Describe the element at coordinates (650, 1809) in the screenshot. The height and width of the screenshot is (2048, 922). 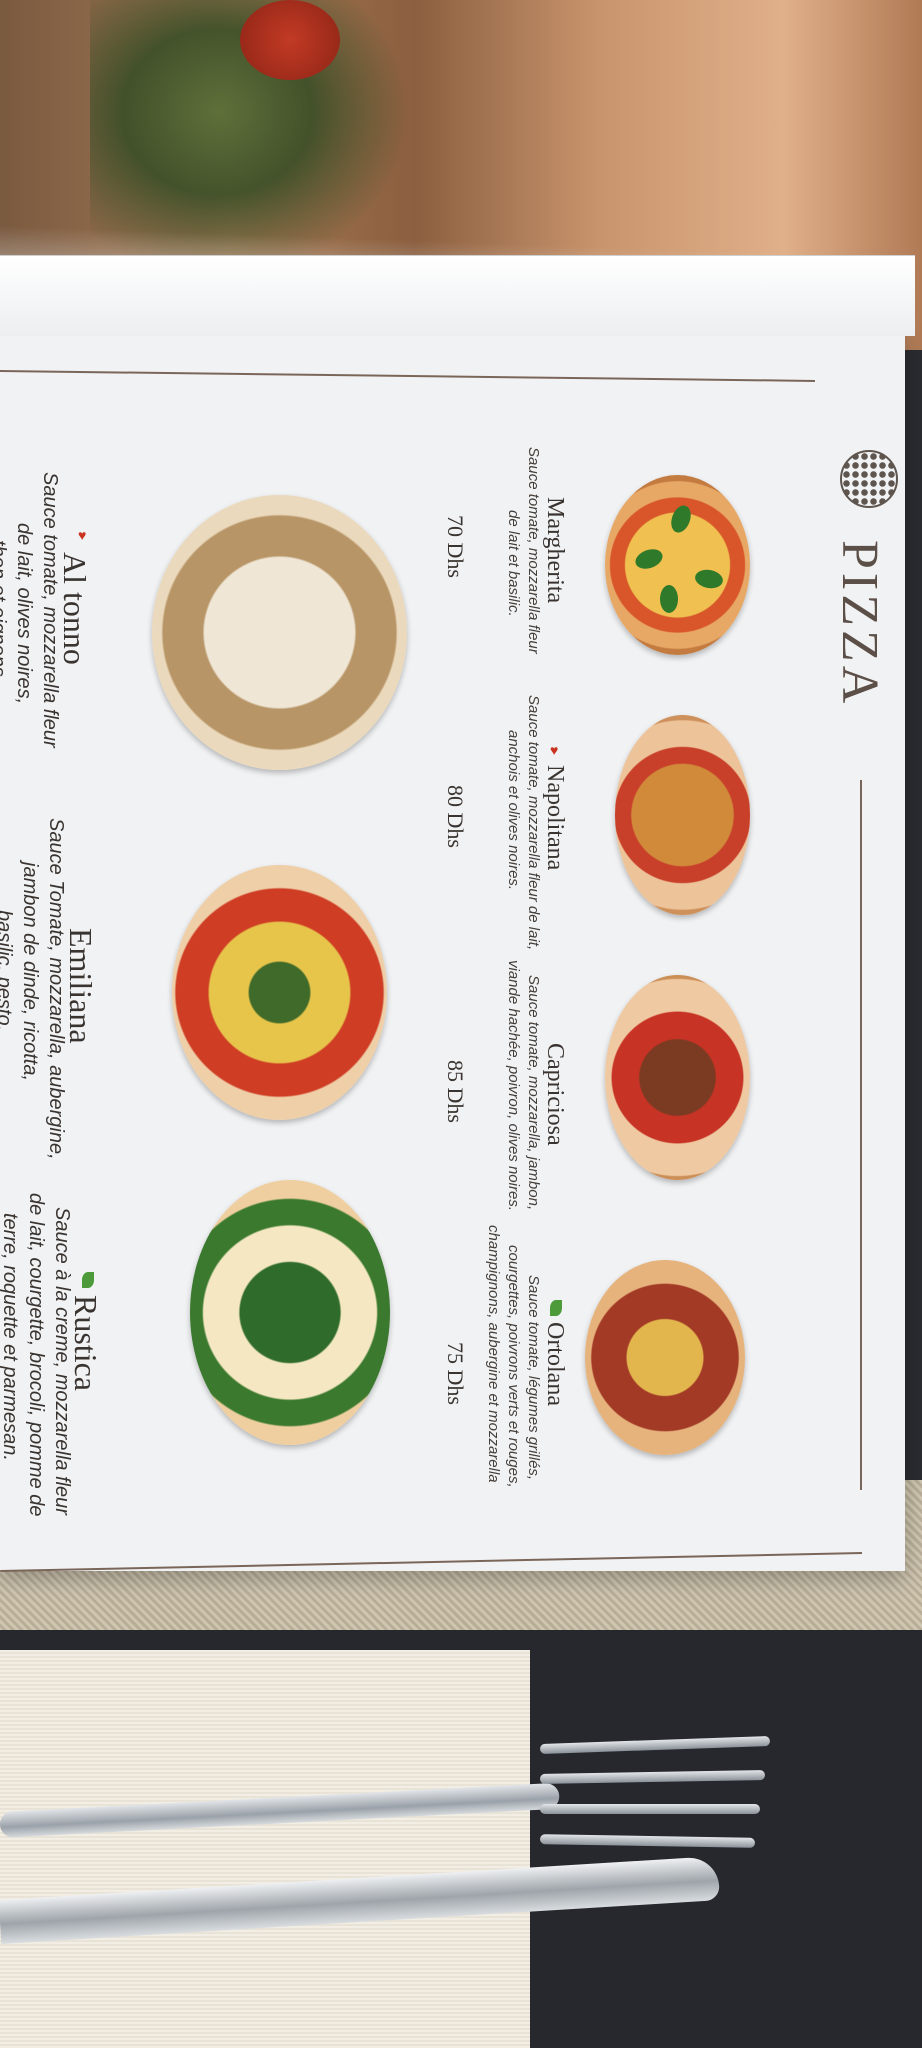
I see `fork-tine` at that location.